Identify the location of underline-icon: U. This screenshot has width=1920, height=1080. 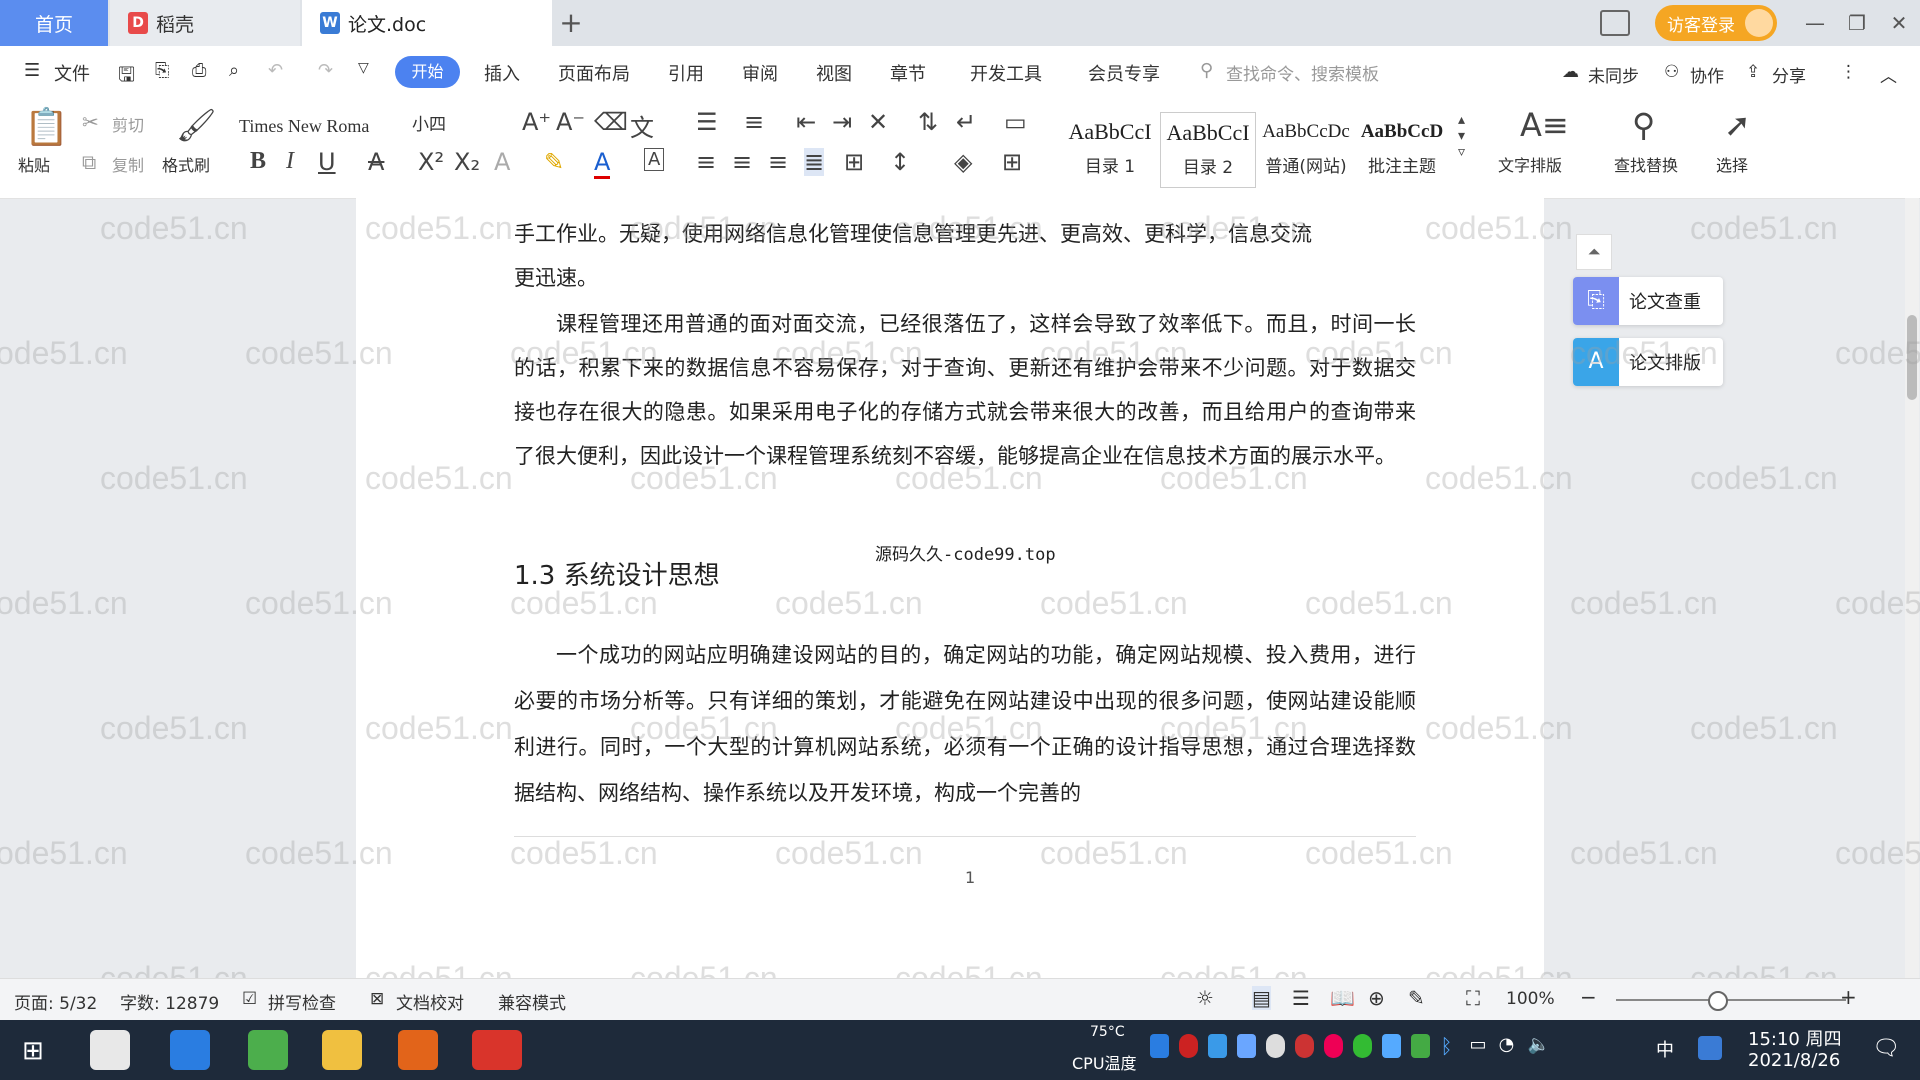
(327, 162).